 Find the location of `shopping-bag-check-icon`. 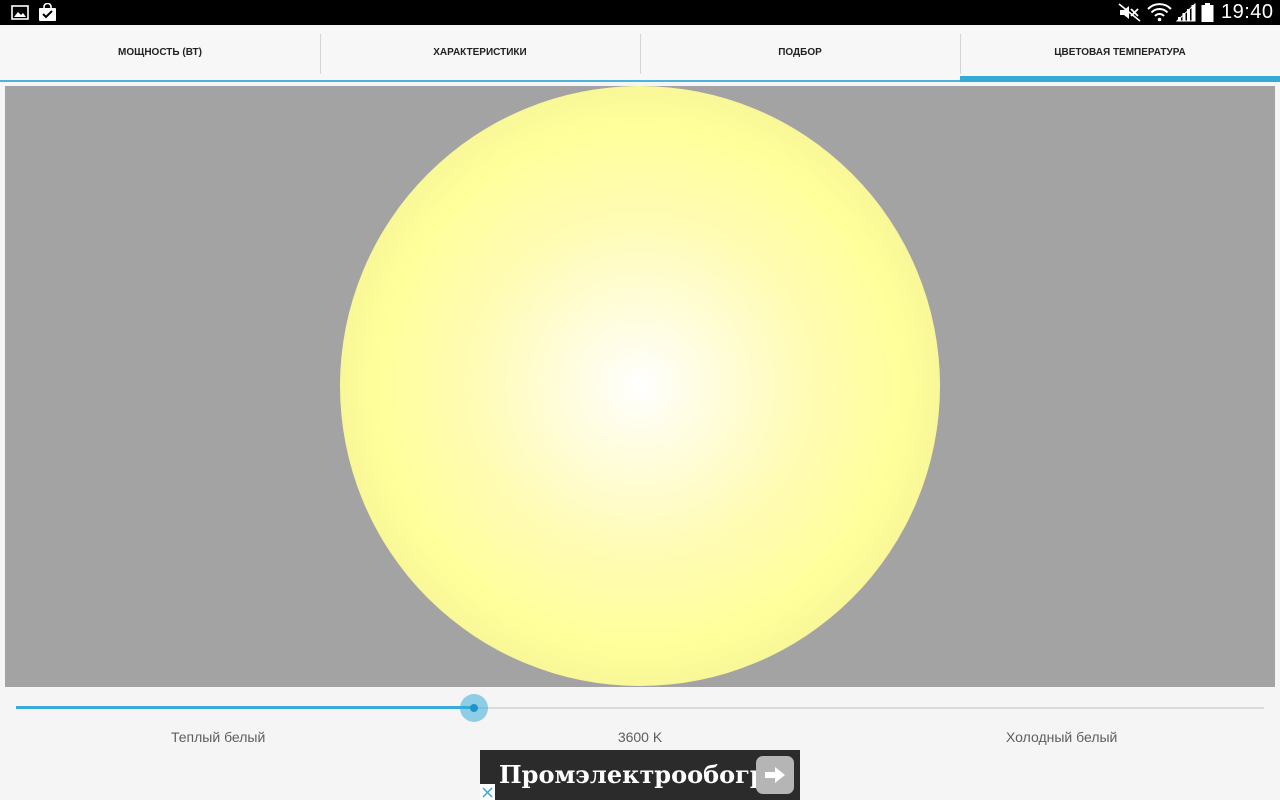

shopping-bag-check-icon is located at coordinates (47, 12).